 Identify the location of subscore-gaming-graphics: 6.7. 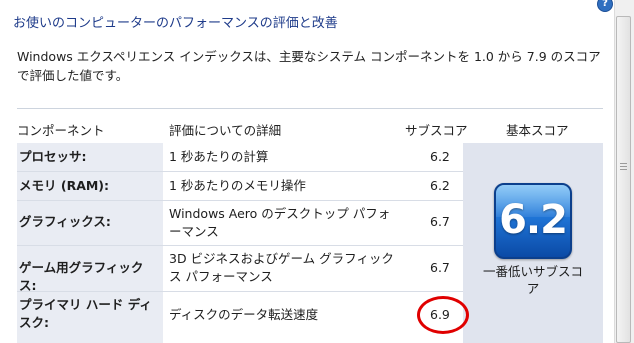
(440, 267).